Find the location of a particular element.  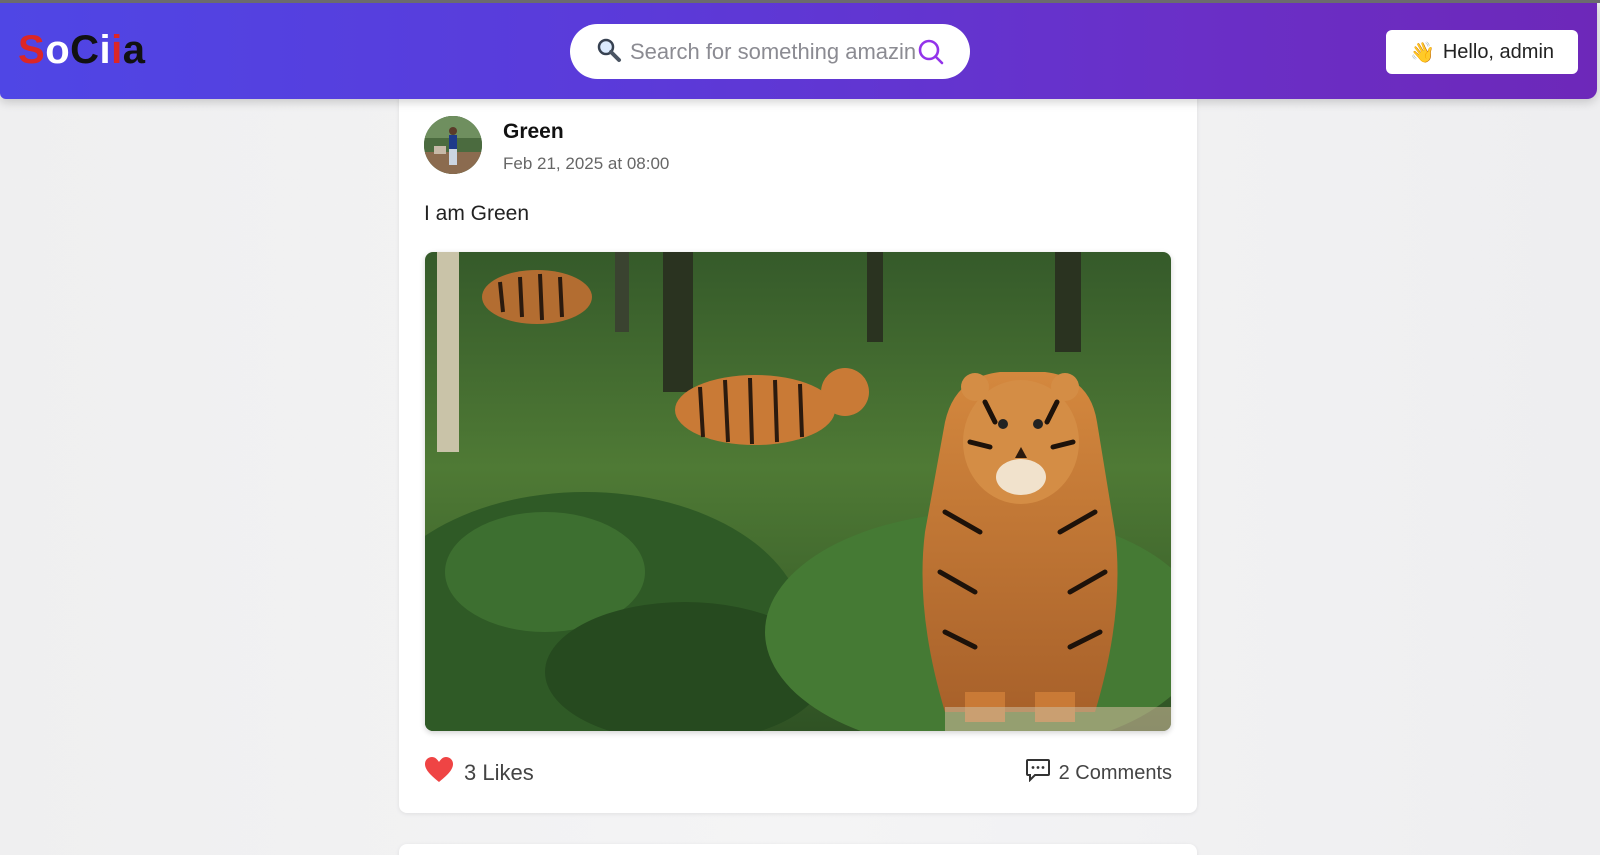

logo-letter: o is located at coordinates (58, 50).